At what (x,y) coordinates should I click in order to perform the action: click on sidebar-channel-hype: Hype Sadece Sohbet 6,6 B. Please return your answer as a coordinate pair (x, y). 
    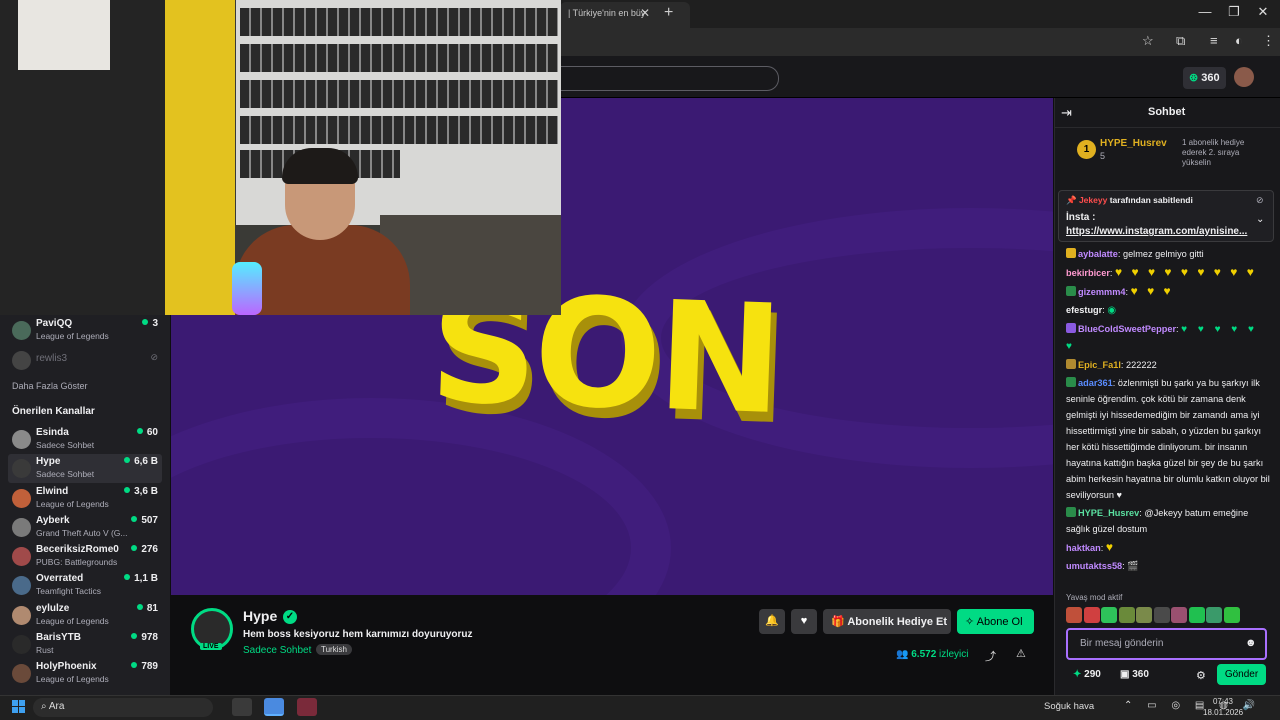
    Looking at the image, I should click on (85, 468).